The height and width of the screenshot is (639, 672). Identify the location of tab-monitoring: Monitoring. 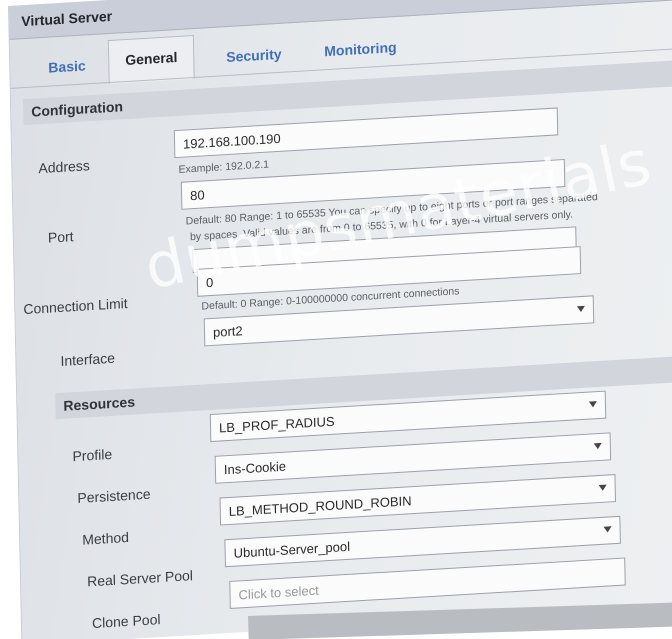
(360, 48).